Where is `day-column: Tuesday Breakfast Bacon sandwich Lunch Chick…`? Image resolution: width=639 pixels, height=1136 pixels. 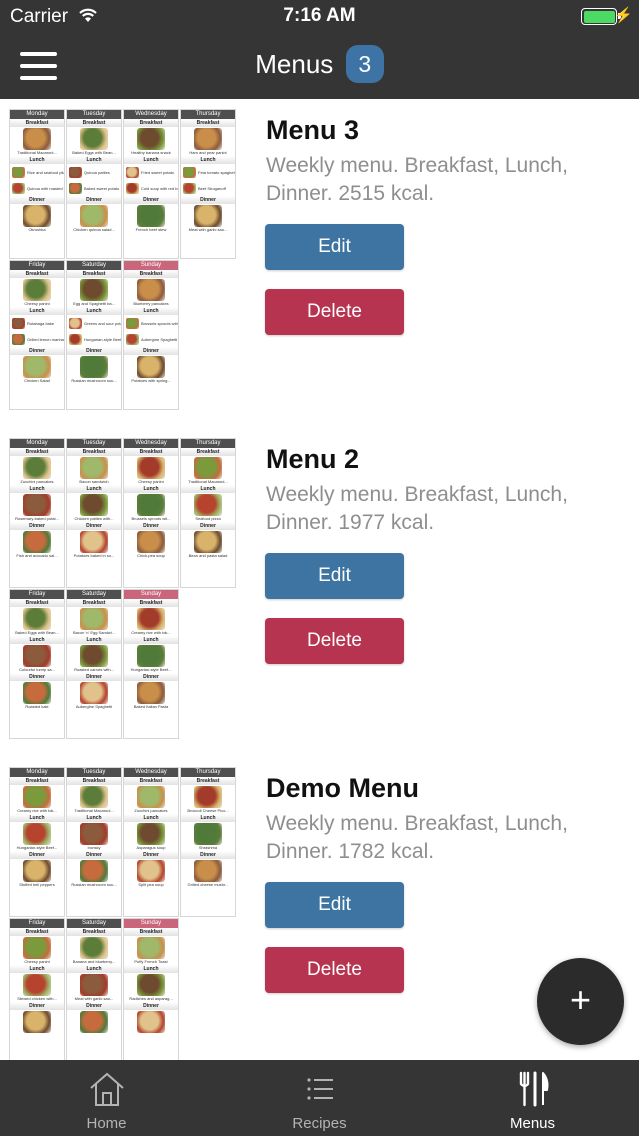
day-column: Tuesday Breakfast Bacon sandwich Lunch Chick… is located at coordinates (94, 513).